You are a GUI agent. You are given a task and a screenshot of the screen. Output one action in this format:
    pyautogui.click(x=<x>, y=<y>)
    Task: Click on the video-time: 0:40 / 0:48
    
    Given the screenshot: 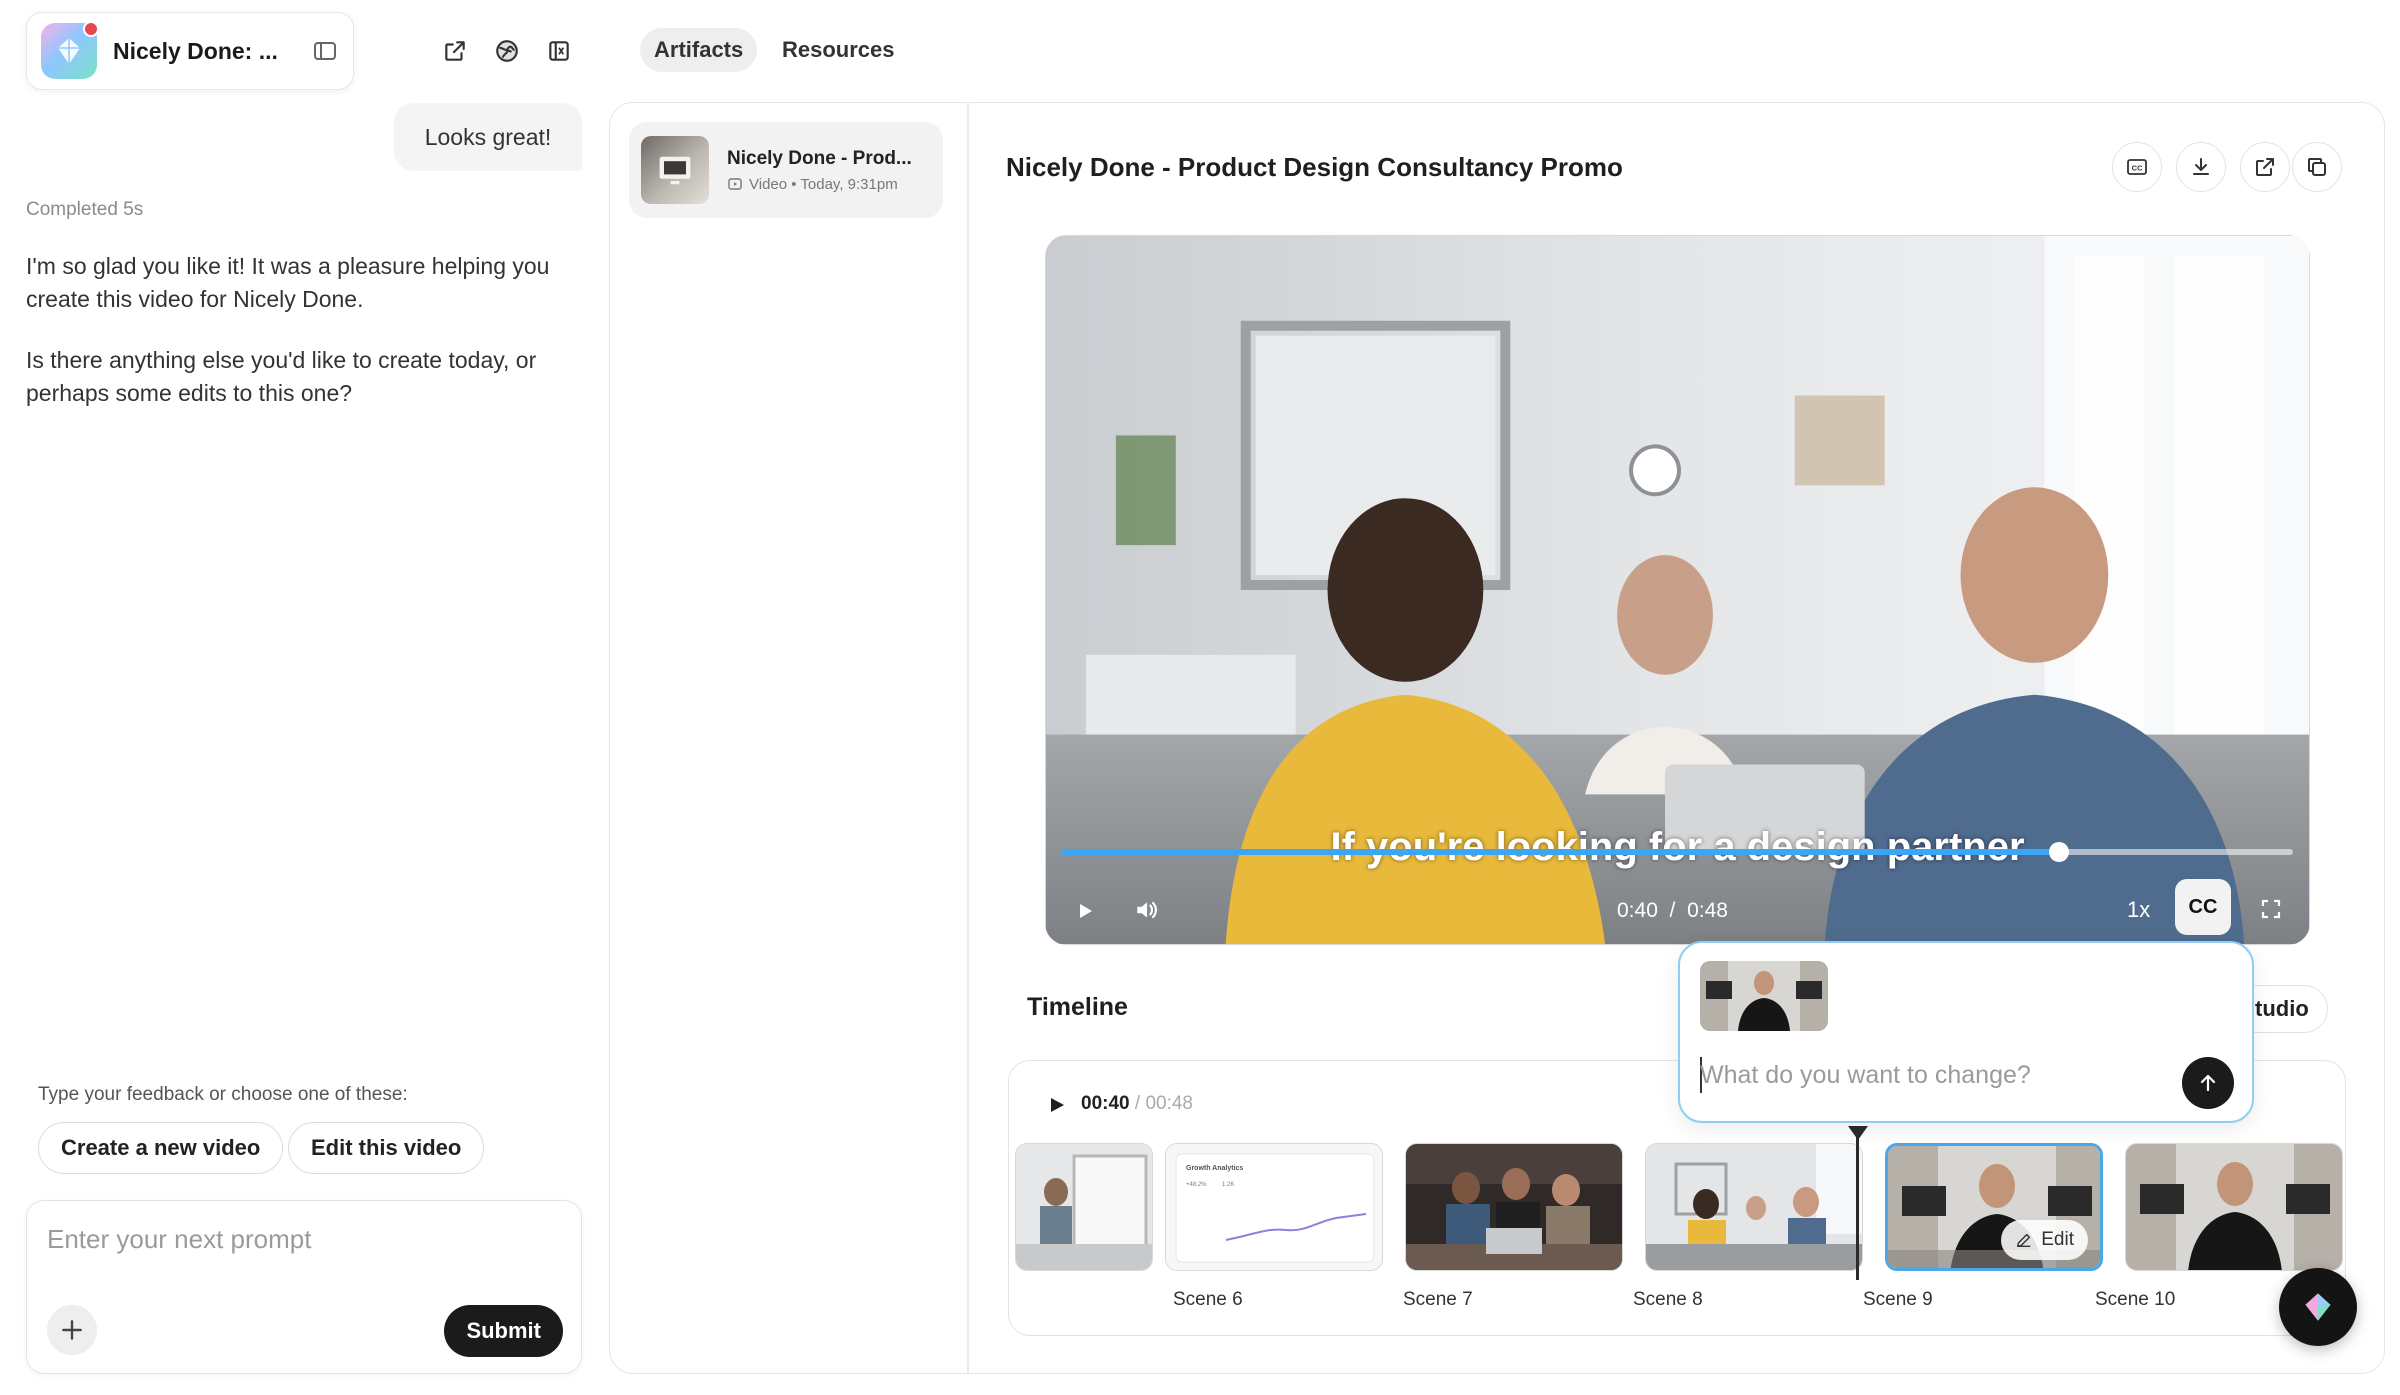 What is the action you would take?
    pyautogui.click(x=1672, y=911)
    